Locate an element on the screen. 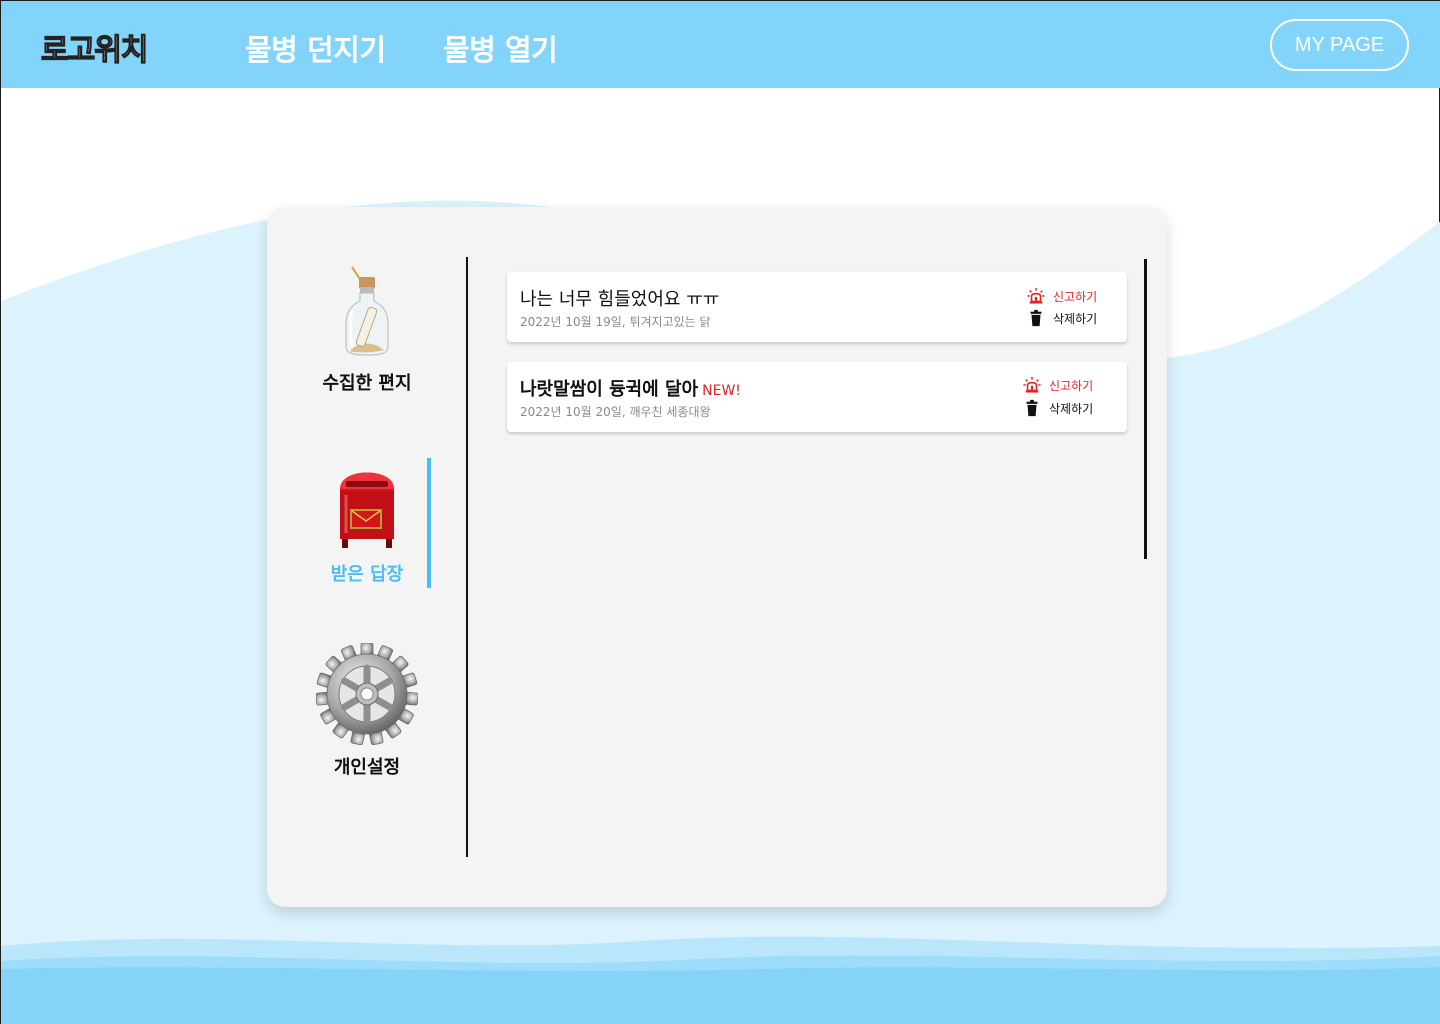 The width and height of the screenshot is (1440, 1024). mypage-button: MY PAGE is located at coordinates (1339, 45).